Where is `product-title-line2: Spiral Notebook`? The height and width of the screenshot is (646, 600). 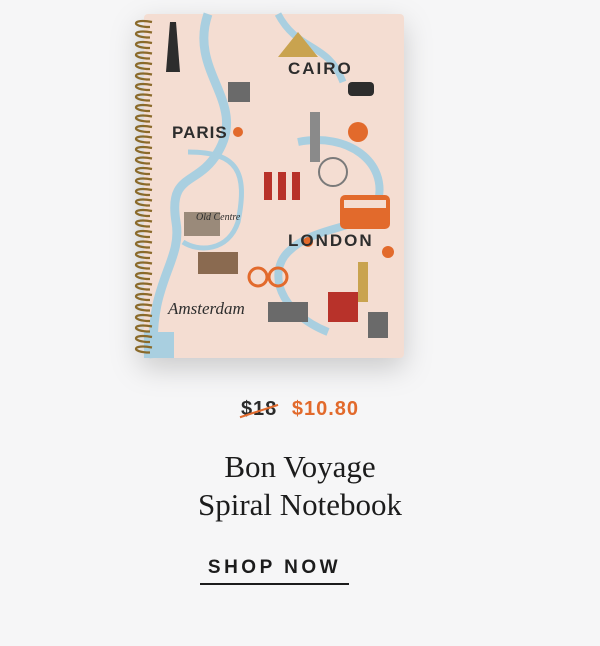 product-title-line2: Spiral Notebook is located at coordinates (300, 504).